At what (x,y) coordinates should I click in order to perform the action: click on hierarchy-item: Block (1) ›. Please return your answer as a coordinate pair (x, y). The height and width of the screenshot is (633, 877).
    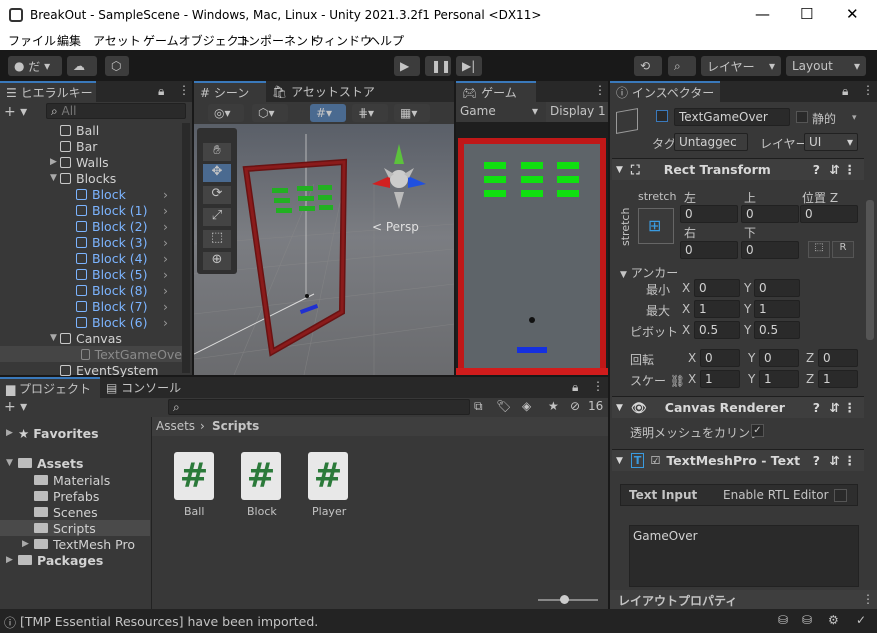
    Looking at the image, I should click on (119, 210).